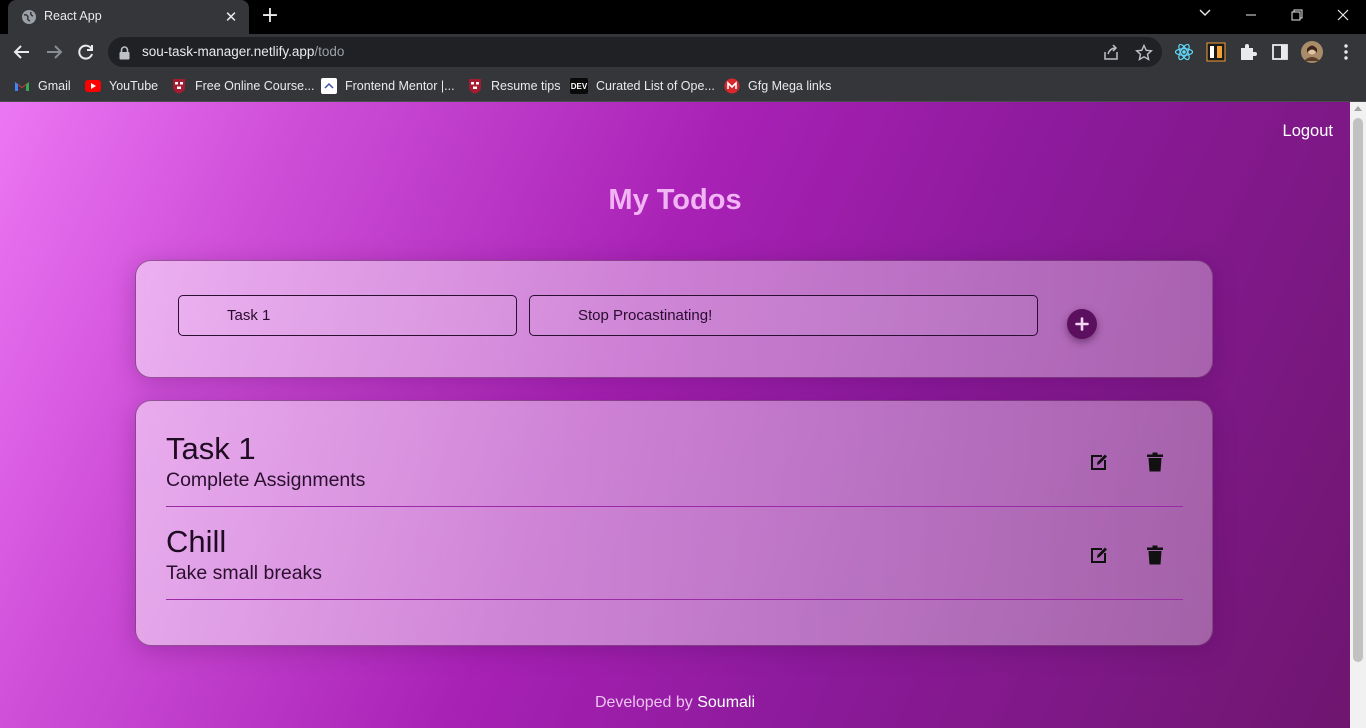  What do you see at coordinates (211, 448) in the screenshot?
I see `todo-title: Task 1` at bounding box center [211, 448].